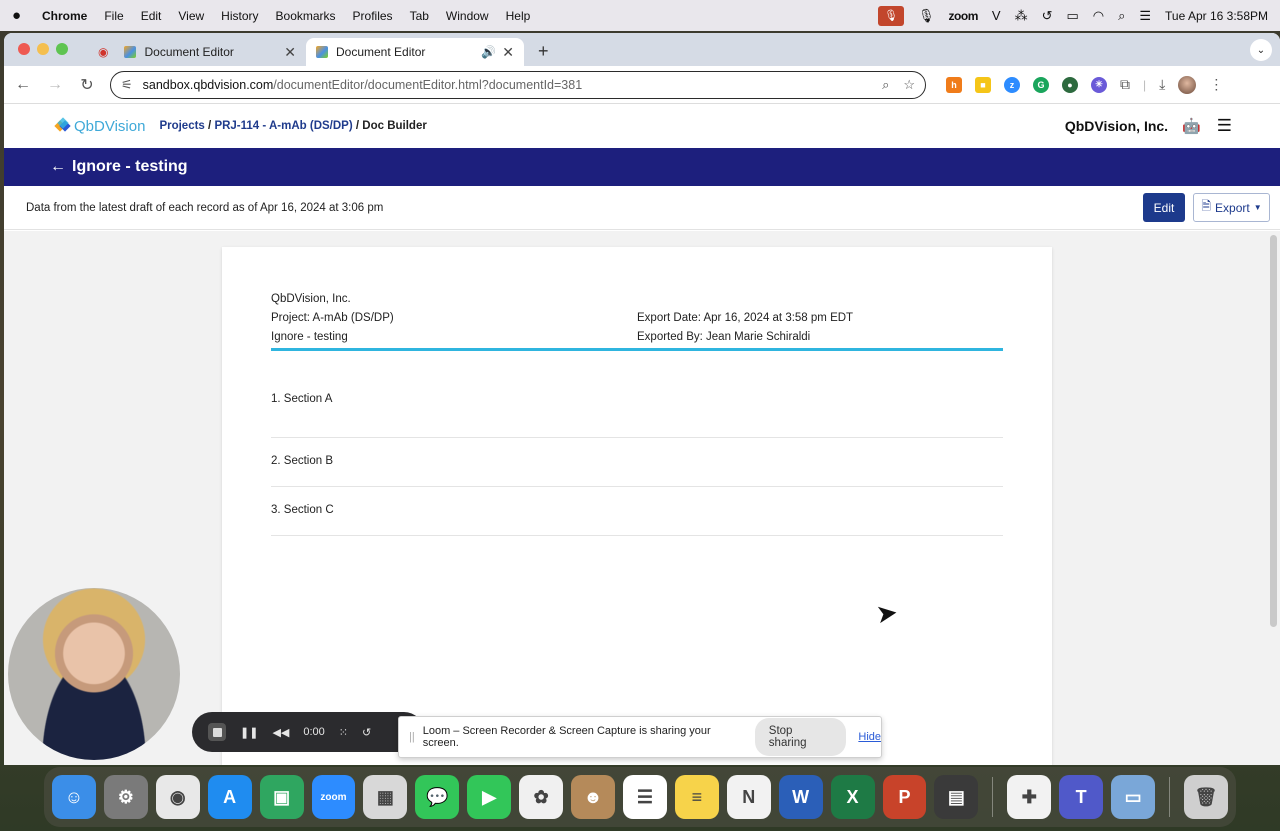  Describe the element at coordinates (373, 16) in the screenshot. I see `menu-profiles: Profiles` at that location.